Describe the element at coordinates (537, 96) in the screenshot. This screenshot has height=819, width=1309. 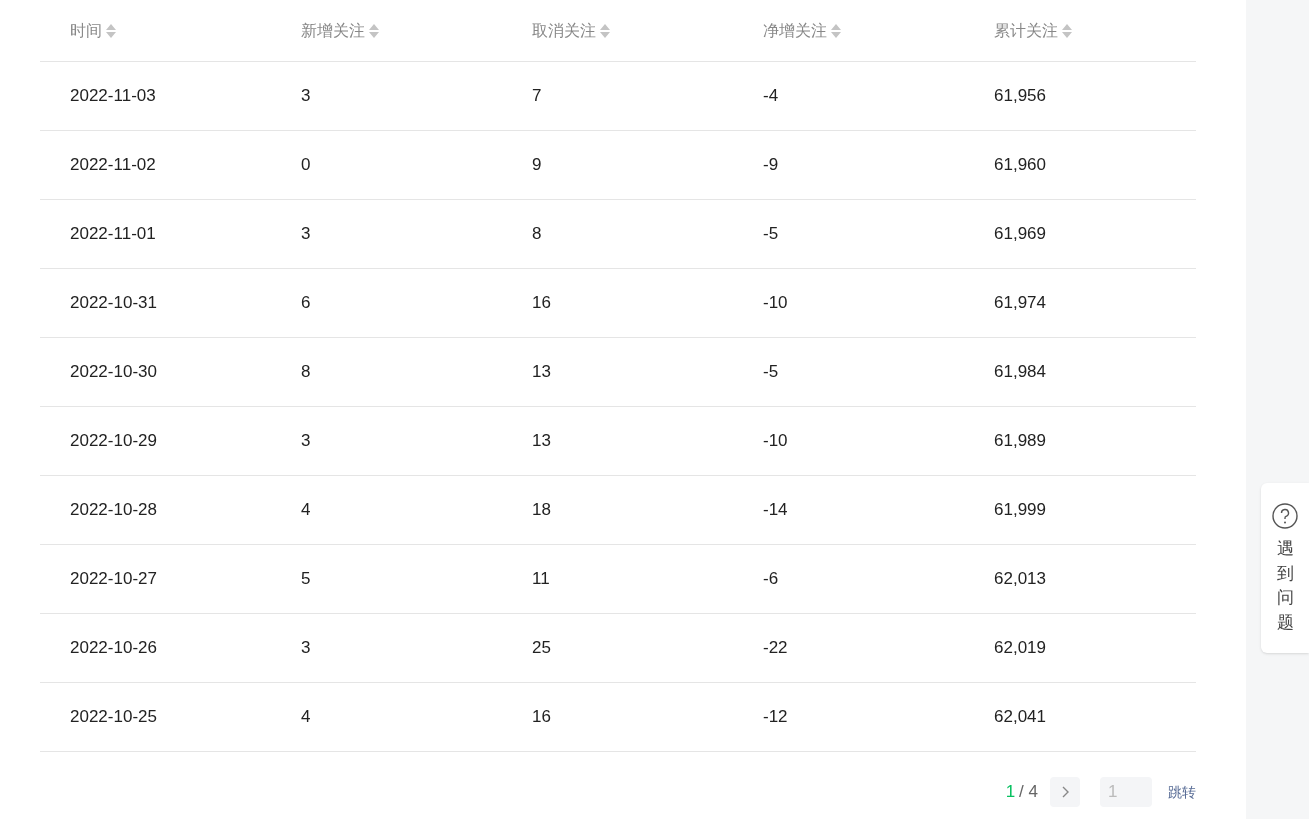
I see `table-cell: 7` at that location.